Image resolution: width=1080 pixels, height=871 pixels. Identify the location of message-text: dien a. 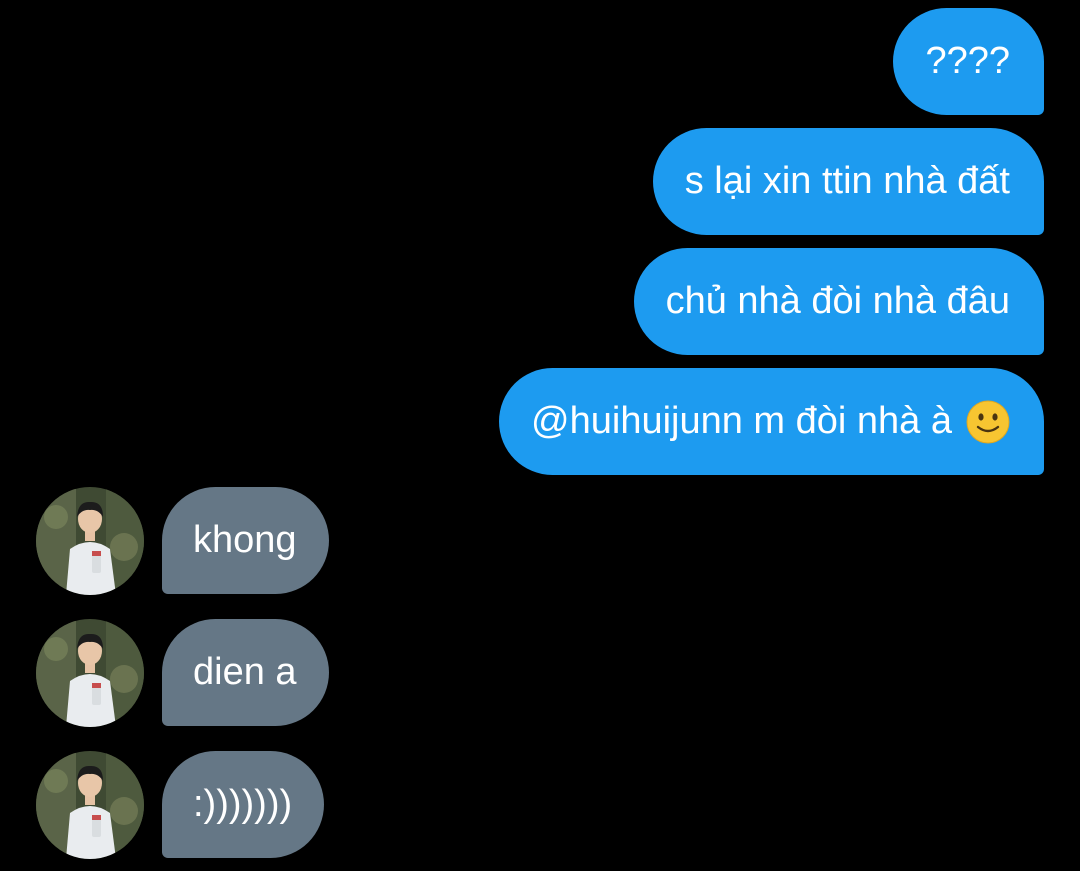
(245, 672).